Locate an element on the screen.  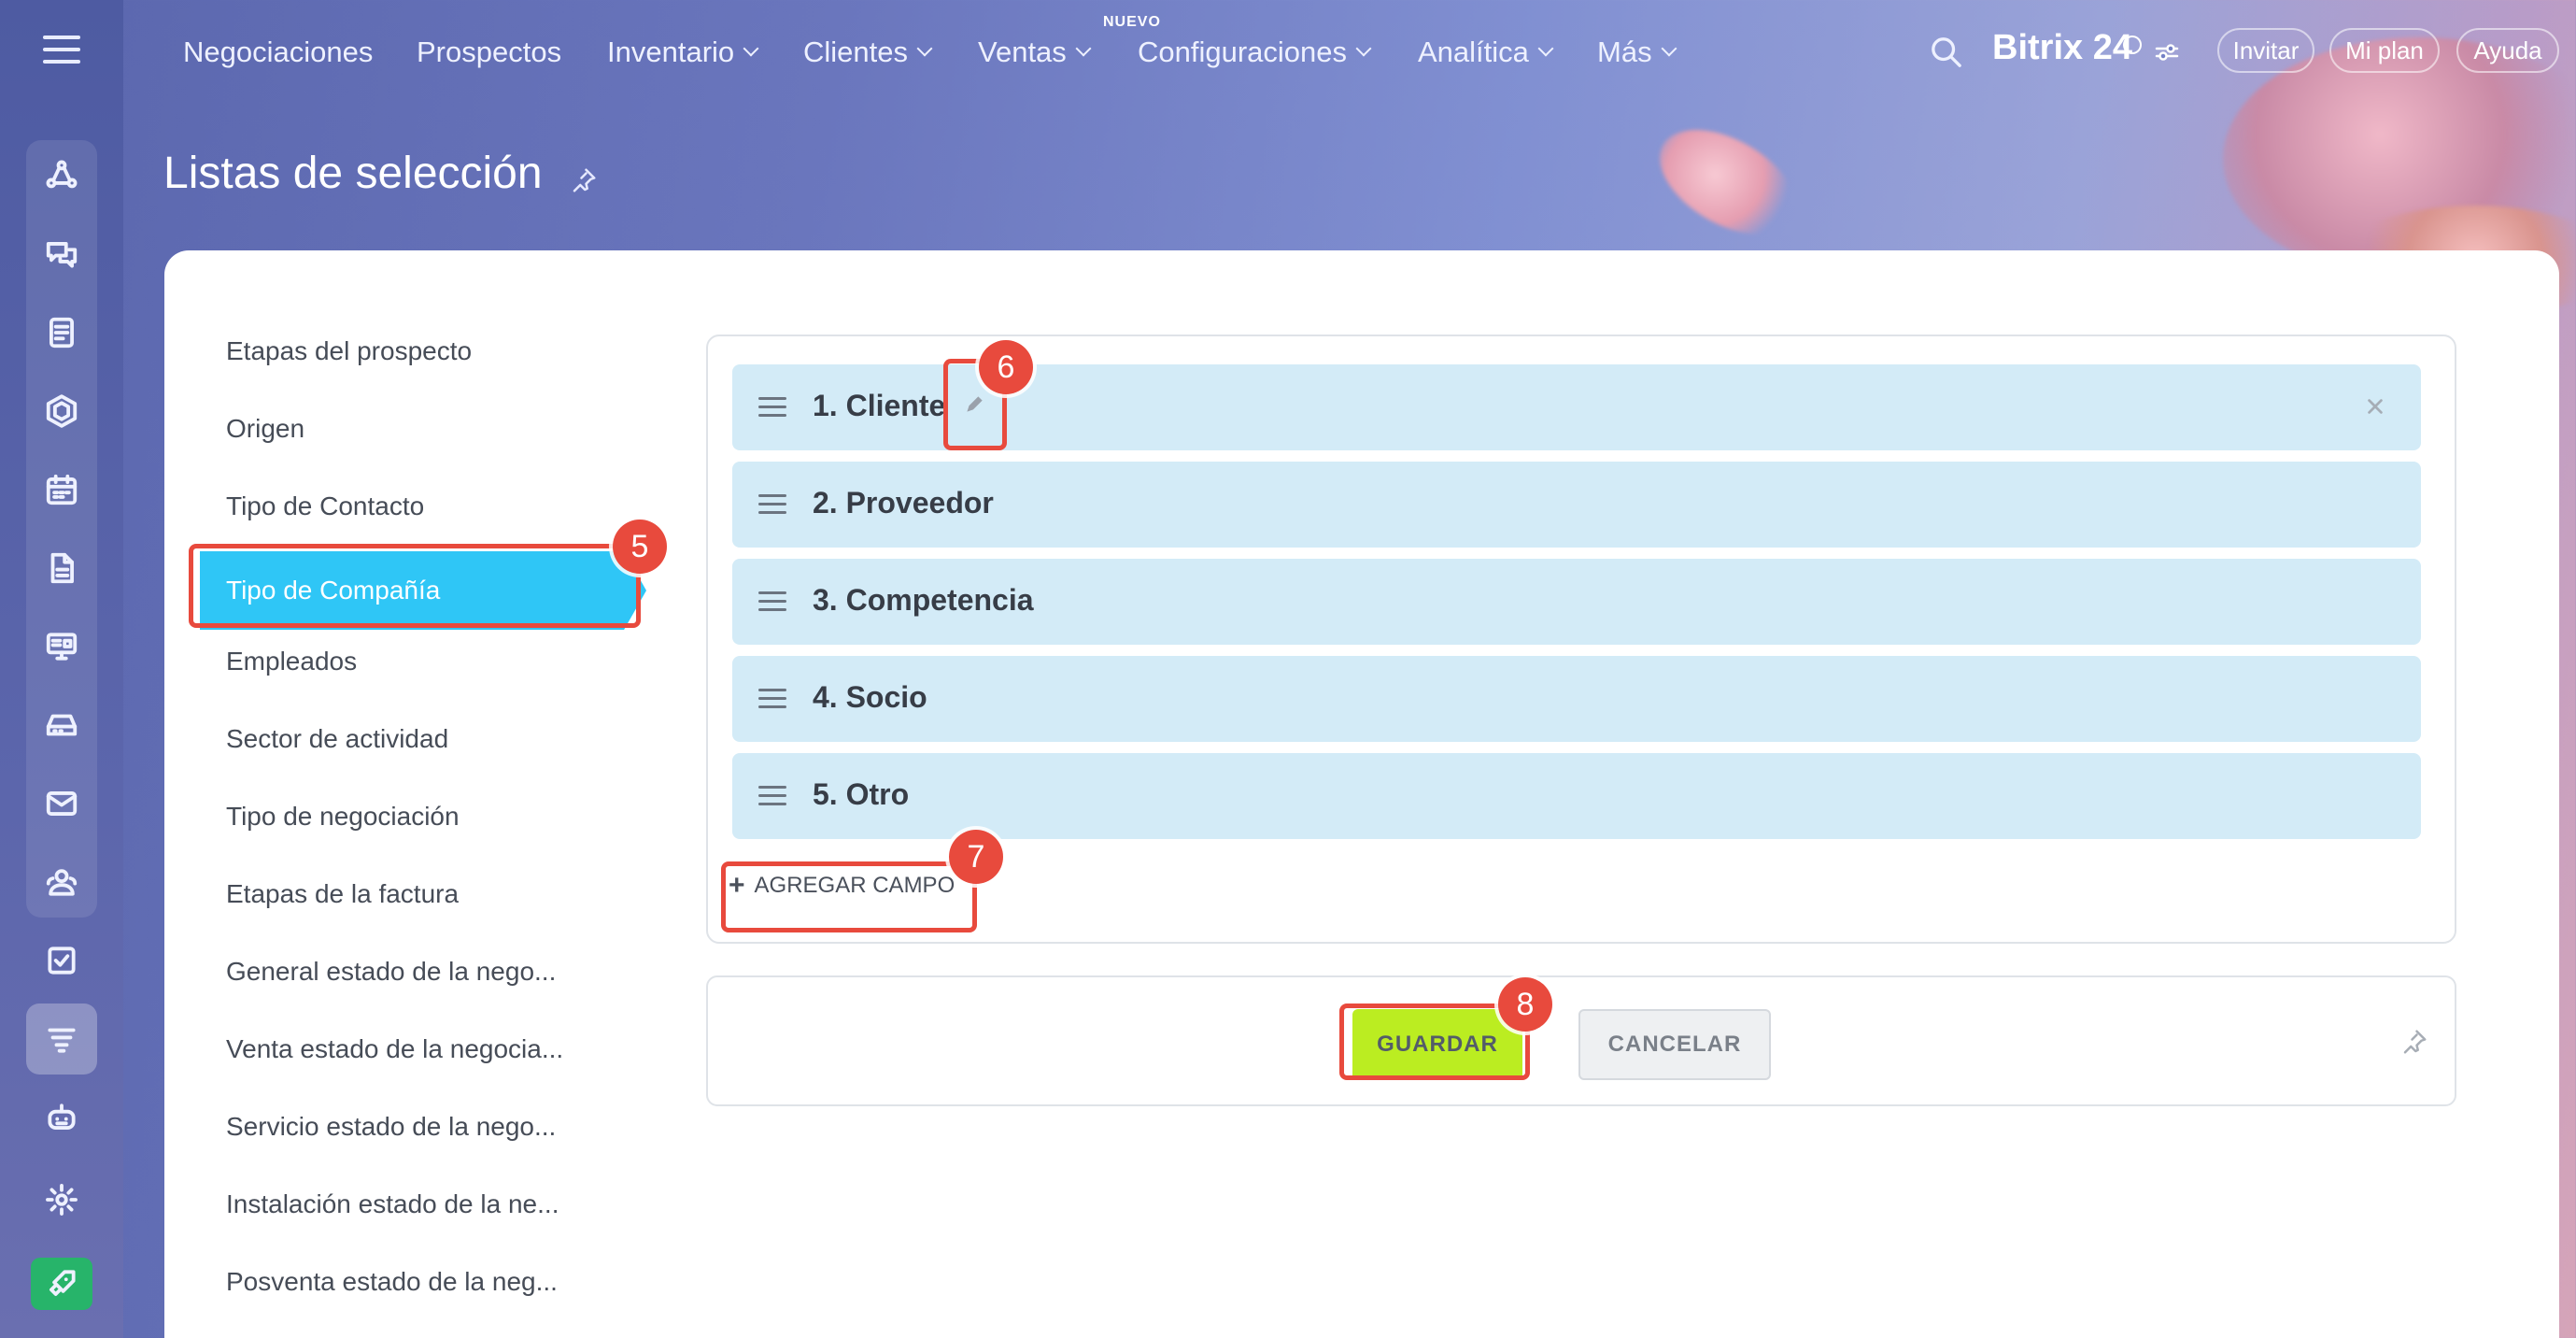
feed-icon is located at coordinates (62, 174).